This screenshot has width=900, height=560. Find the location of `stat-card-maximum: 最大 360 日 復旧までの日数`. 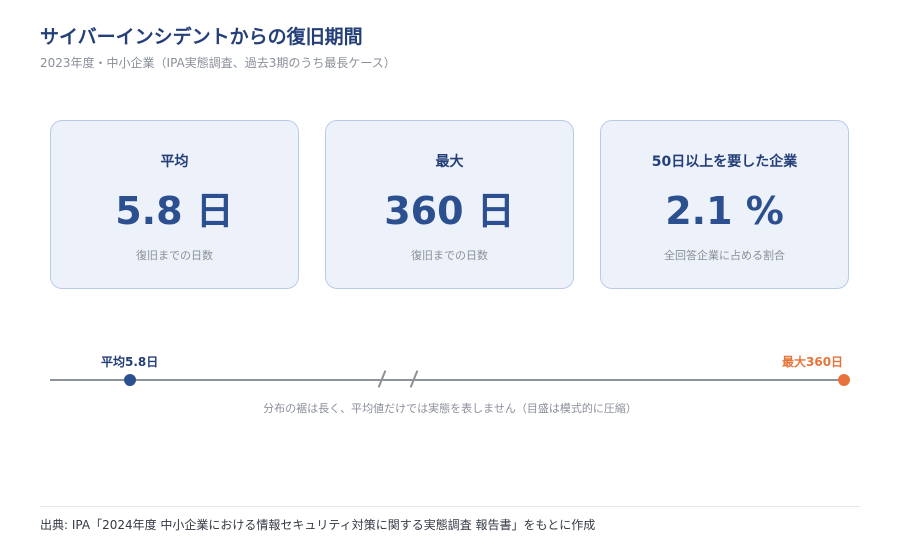

stat-card-maximum: 最大 360 日 復旧までの日数 is located at coordinates (449, 204).